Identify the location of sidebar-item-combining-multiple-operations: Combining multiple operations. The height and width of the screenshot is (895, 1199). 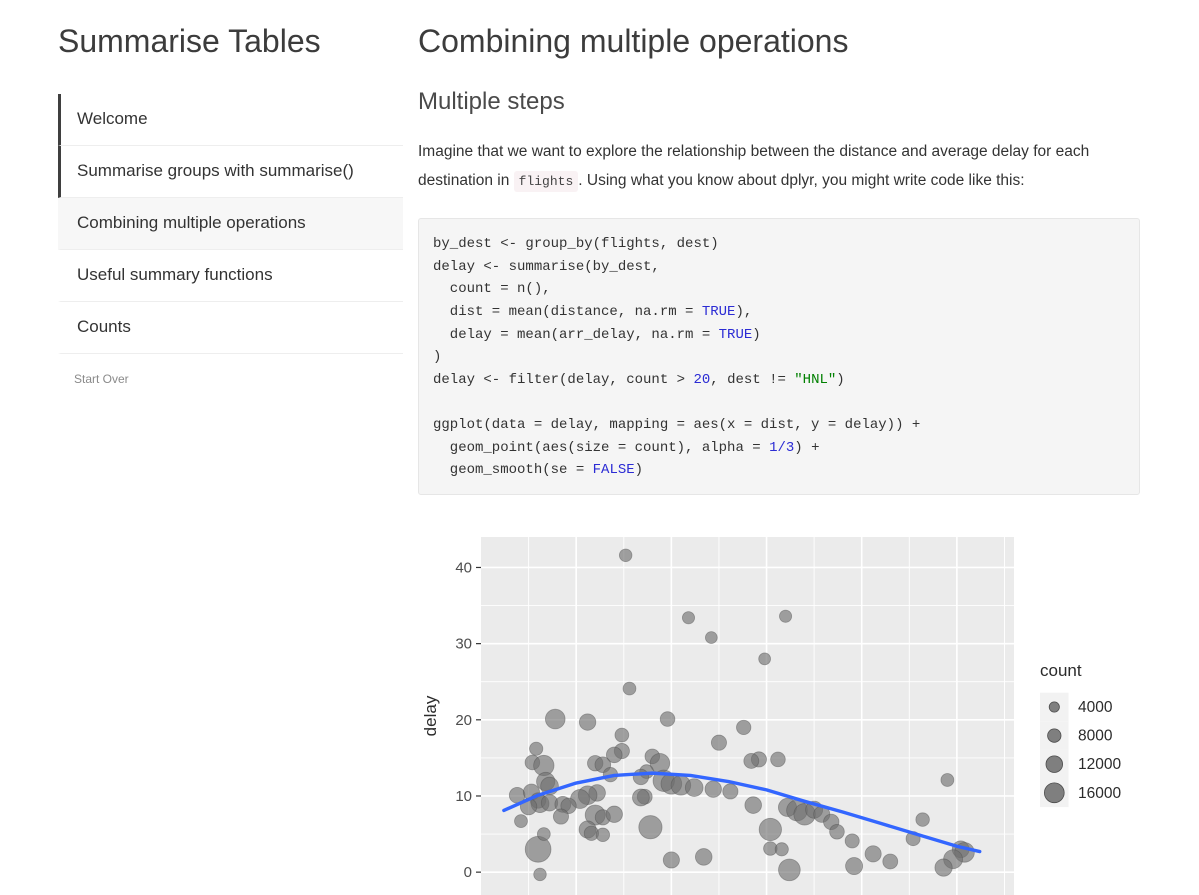
(230, 224).